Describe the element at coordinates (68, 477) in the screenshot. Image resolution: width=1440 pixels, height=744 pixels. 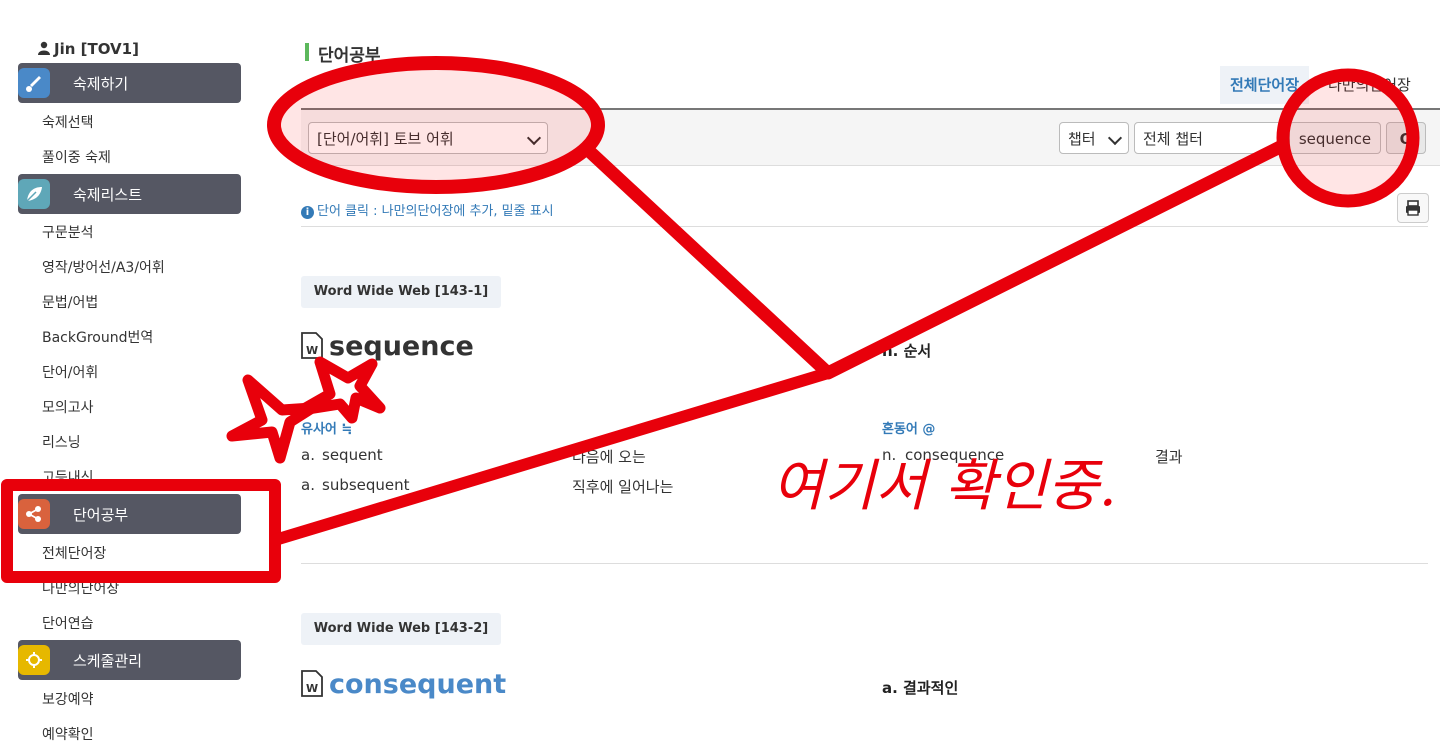
I see `sidebar-item-school-exam: 고등내신` at that location.